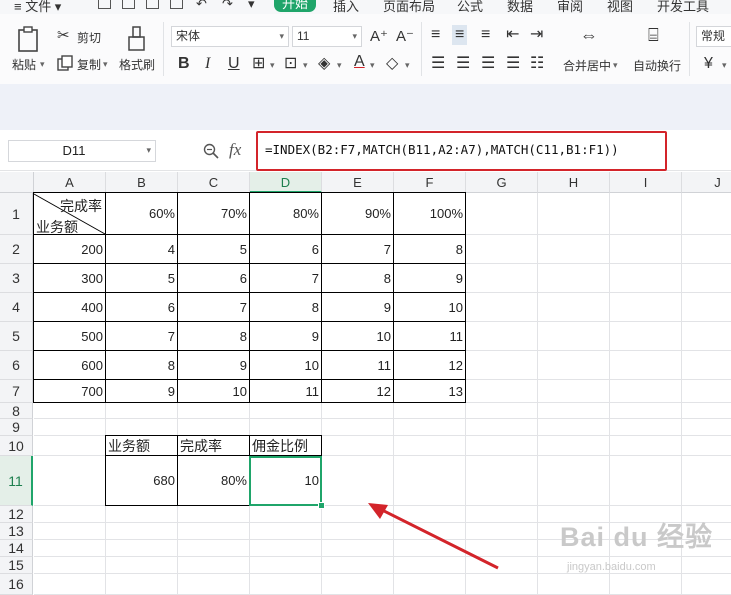 This screenshot has width=731, height=595. I want to click on align-left-icon: ☰, so click(438, 64).